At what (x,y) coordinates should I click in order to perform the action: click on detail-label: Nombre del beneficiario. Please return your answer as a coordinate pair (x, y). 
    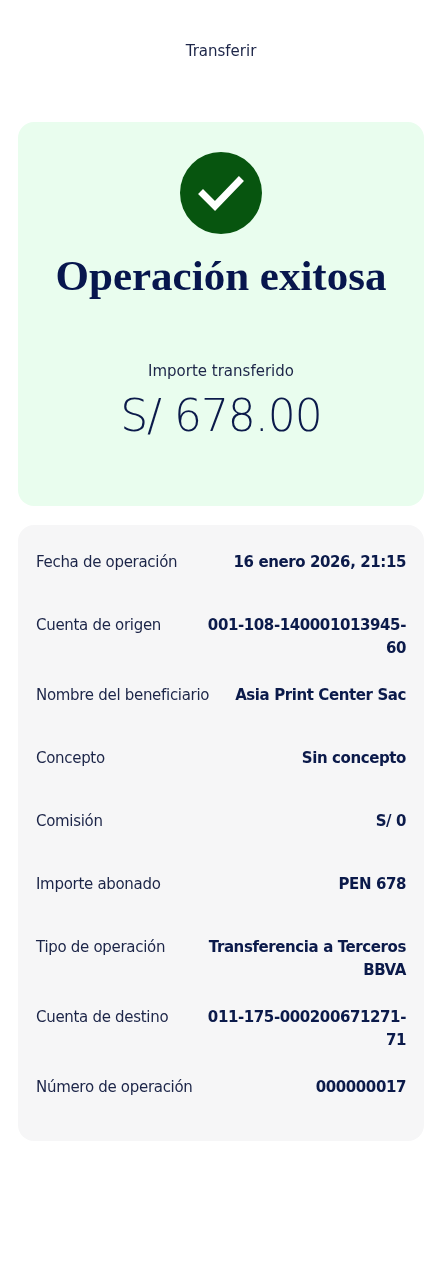
    Looking at the image, I should click on (123, 695).